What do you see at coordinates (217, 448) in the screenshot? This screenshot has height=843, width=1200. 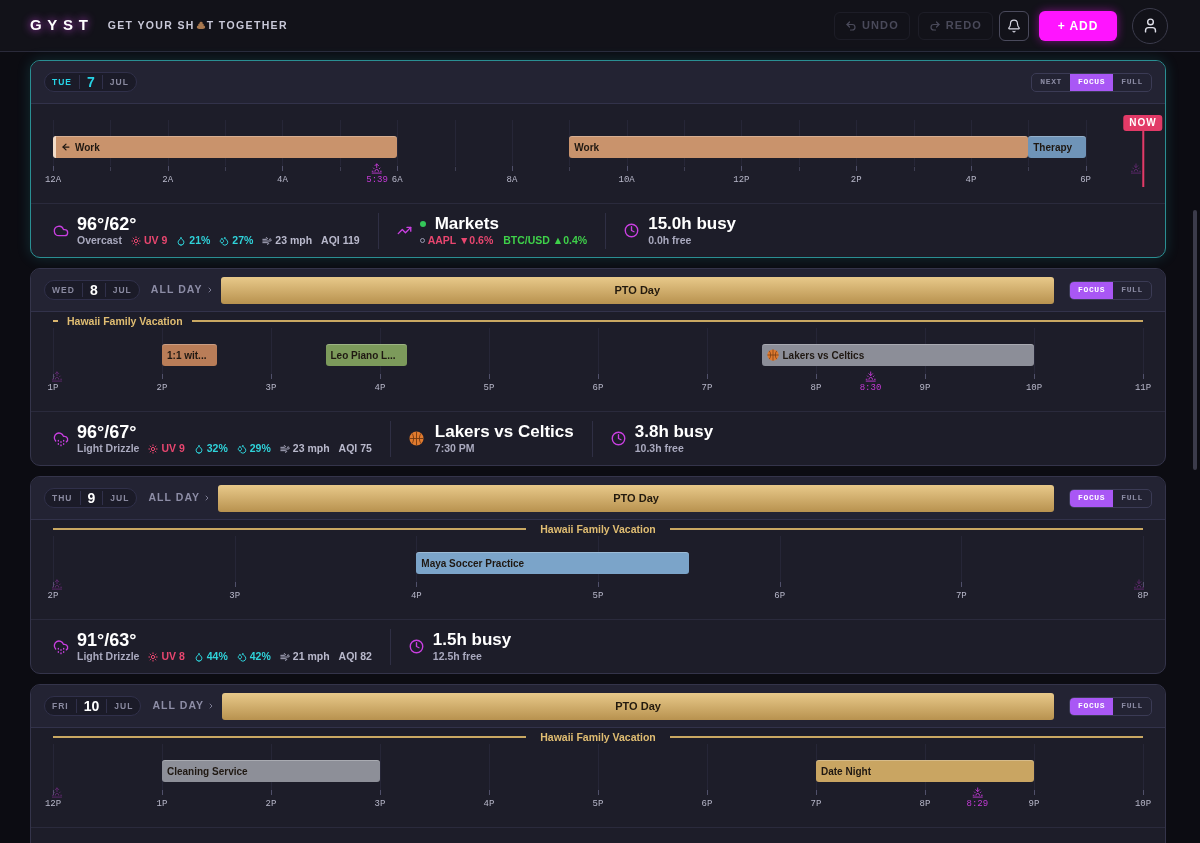 I see `precipitation-text: 32%` at bounding box center [217, 448].